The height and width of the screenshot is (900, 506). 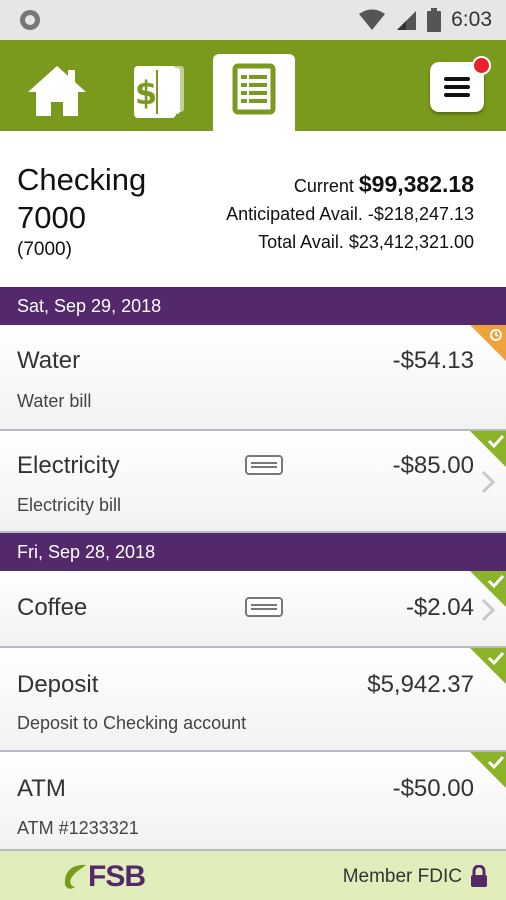 I want to click on transaction-name: ATM, so click(x=41, y=788).